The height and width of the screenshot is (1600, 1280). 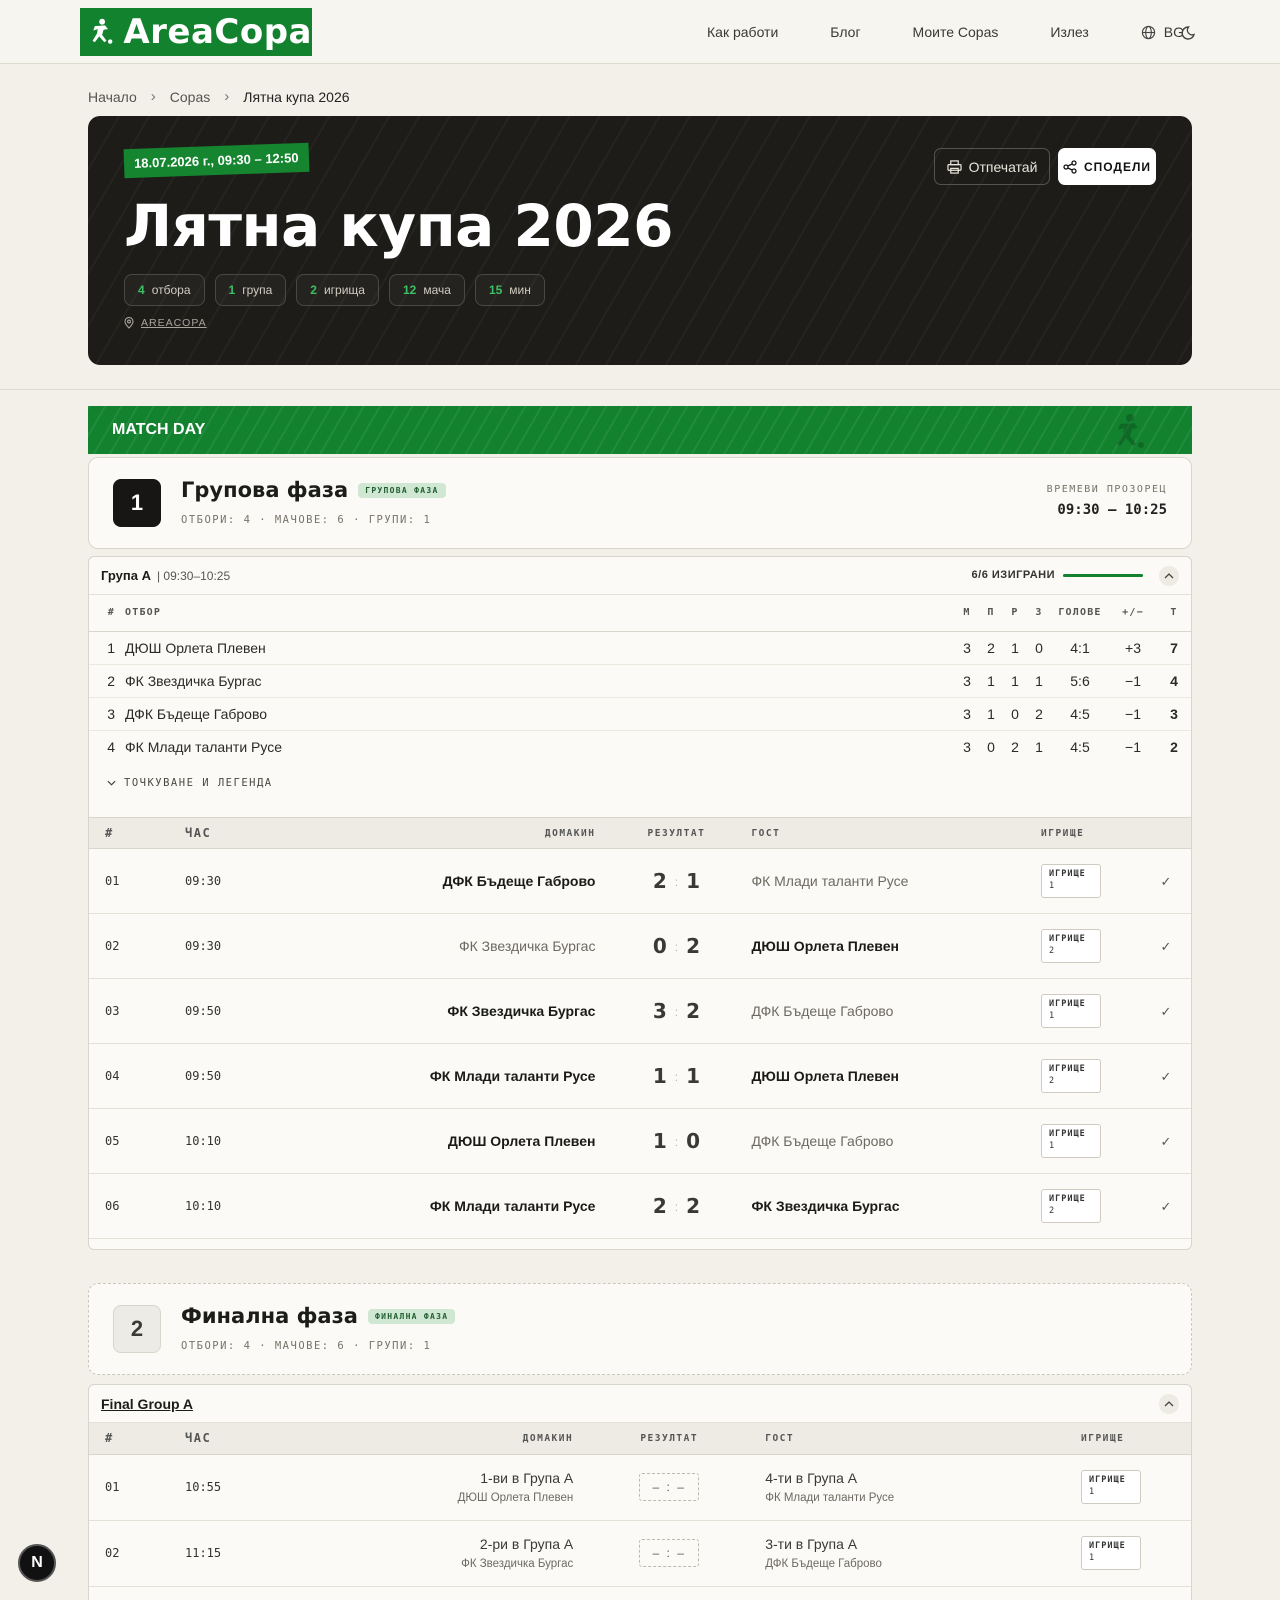 What do you see at coordinates (112, 97) in the screenshot?
I see `breadcrumb-home: Начало` at bounding box center [112, 97].